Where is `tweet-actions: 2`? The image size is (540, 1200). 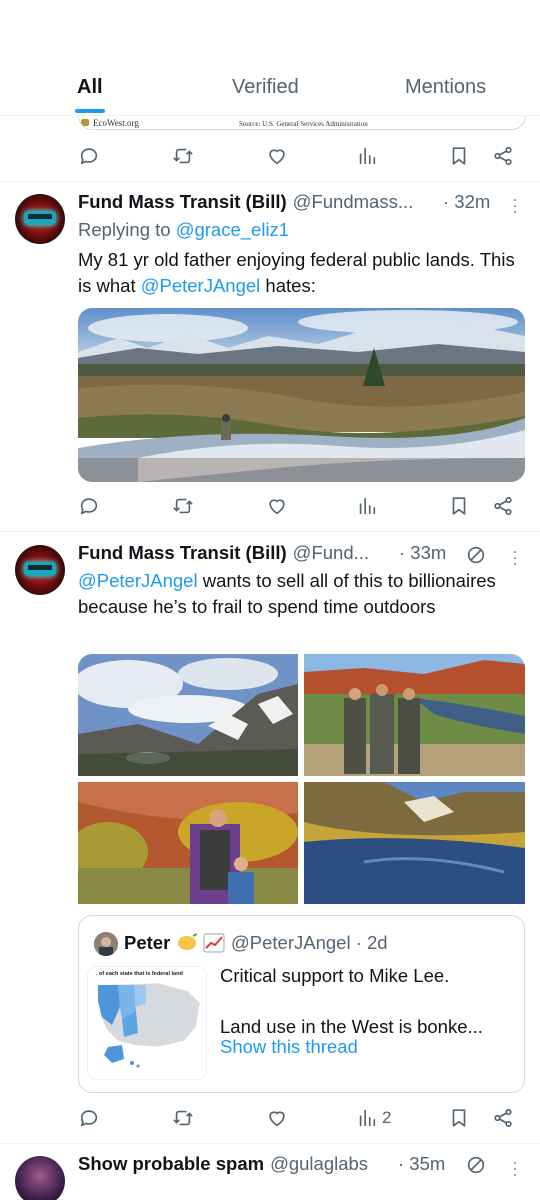 tweet-actions: 2 is located at coordinates (298, 1120).